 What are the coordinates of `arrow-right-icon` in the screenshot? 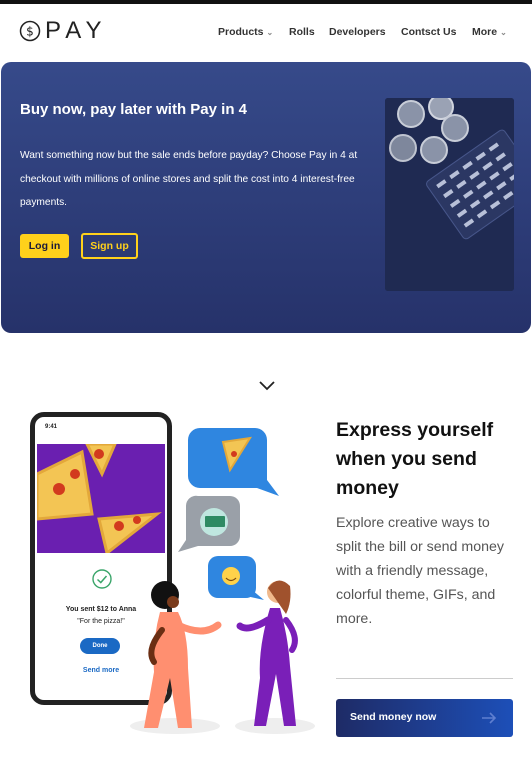 It's located at (489, 718).